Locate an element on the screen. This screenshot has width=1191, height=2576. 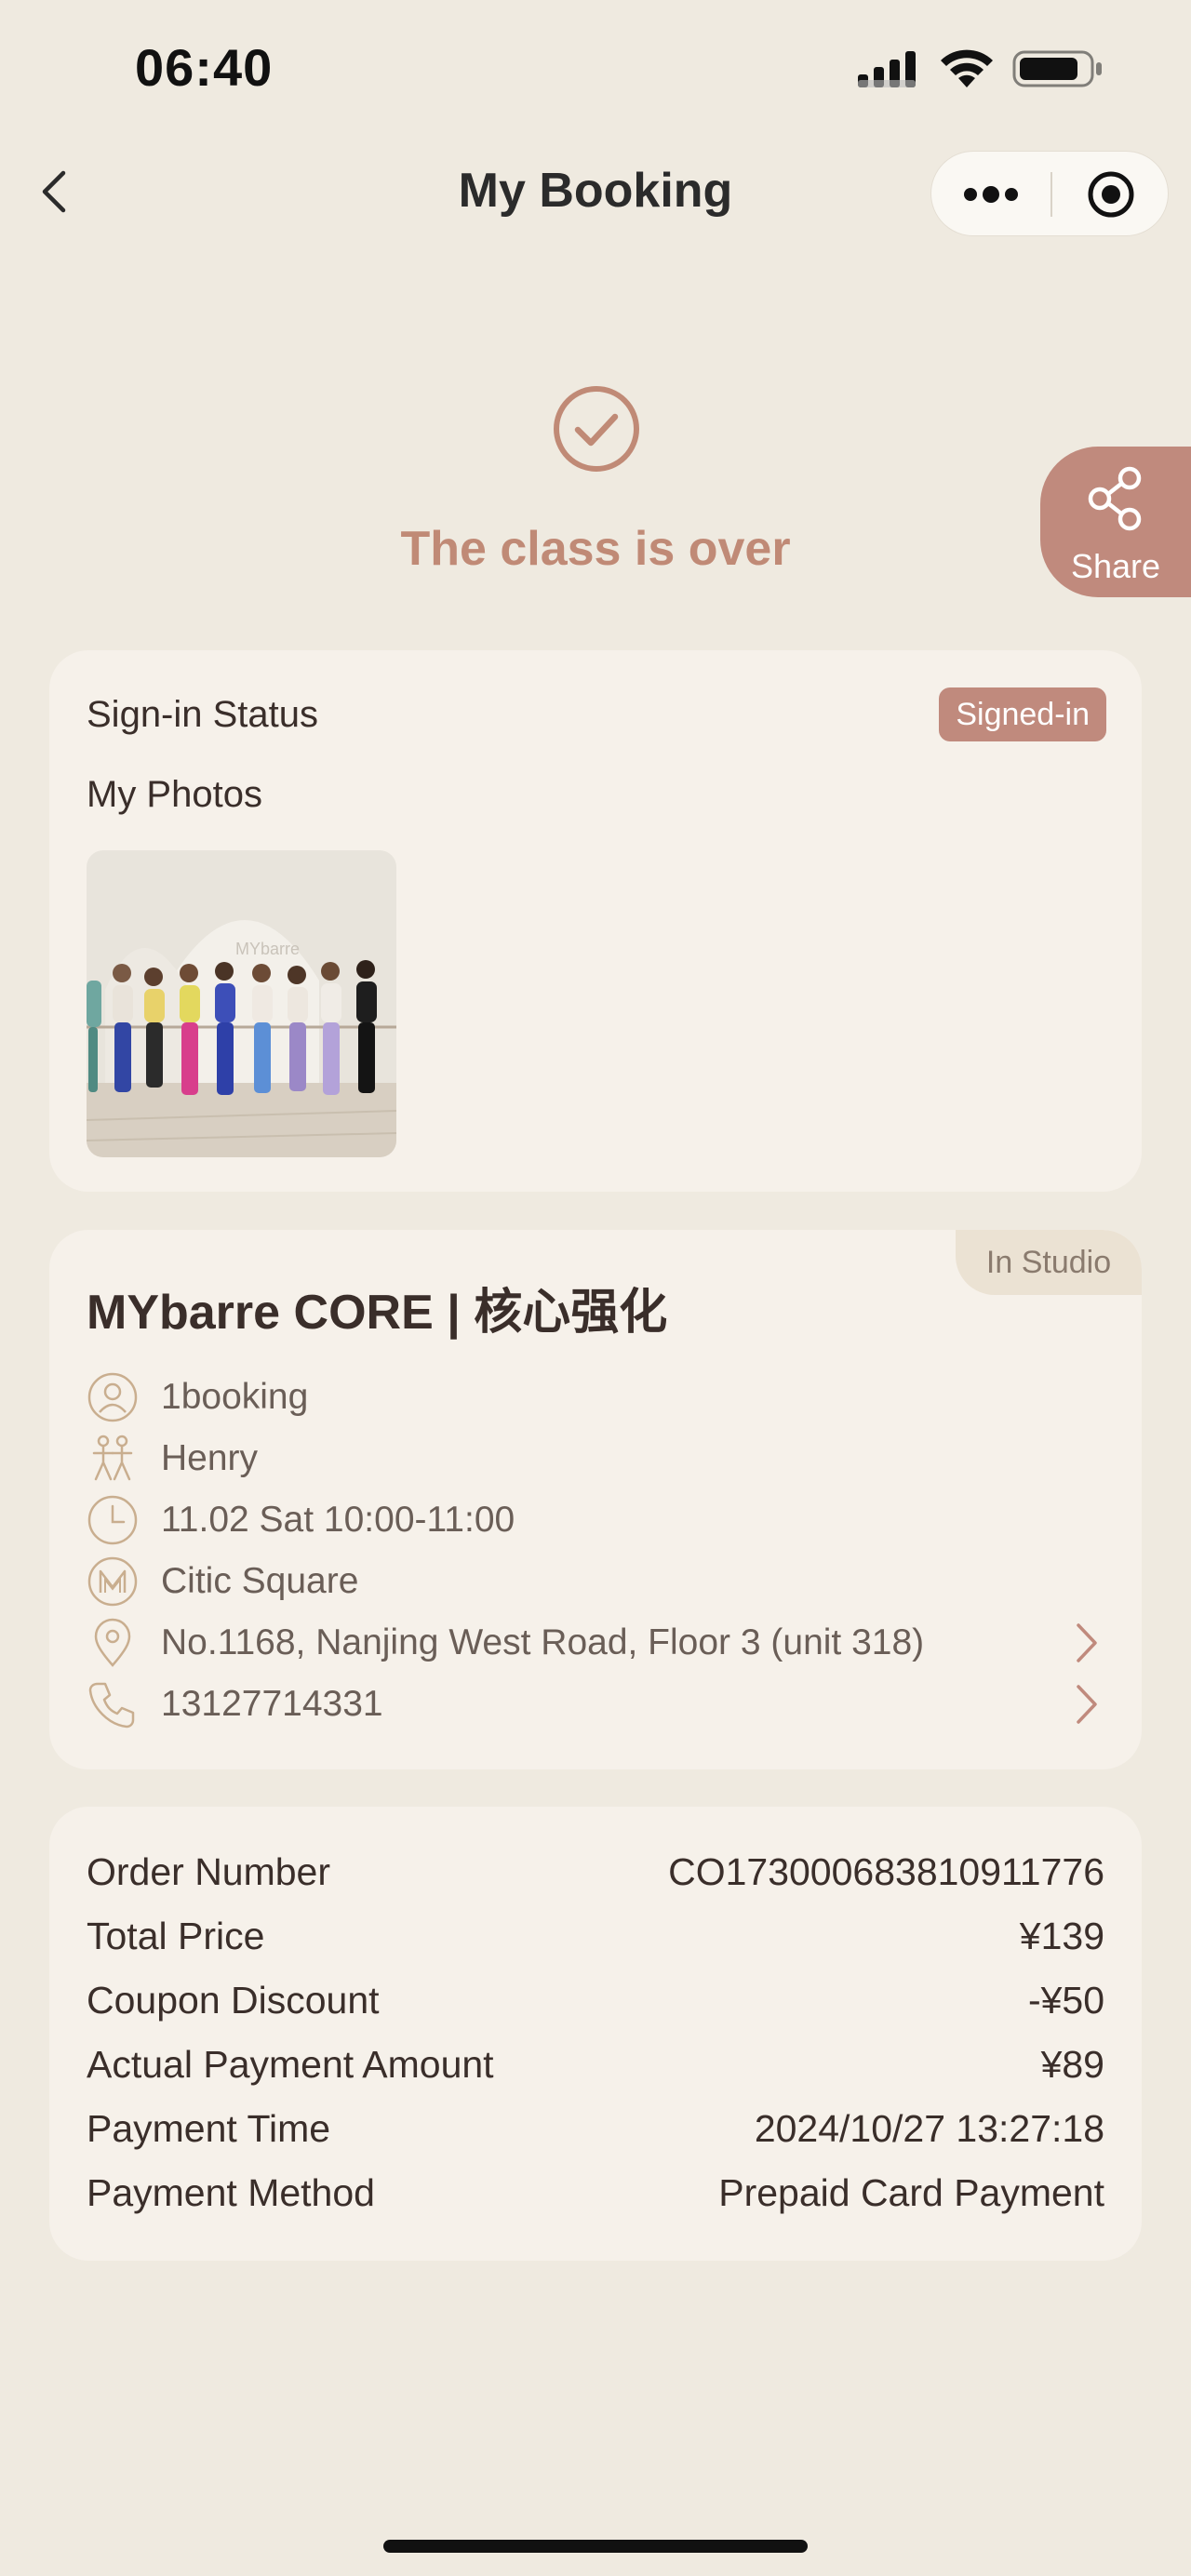
wifi-icon is located at coordinates (967, 68).